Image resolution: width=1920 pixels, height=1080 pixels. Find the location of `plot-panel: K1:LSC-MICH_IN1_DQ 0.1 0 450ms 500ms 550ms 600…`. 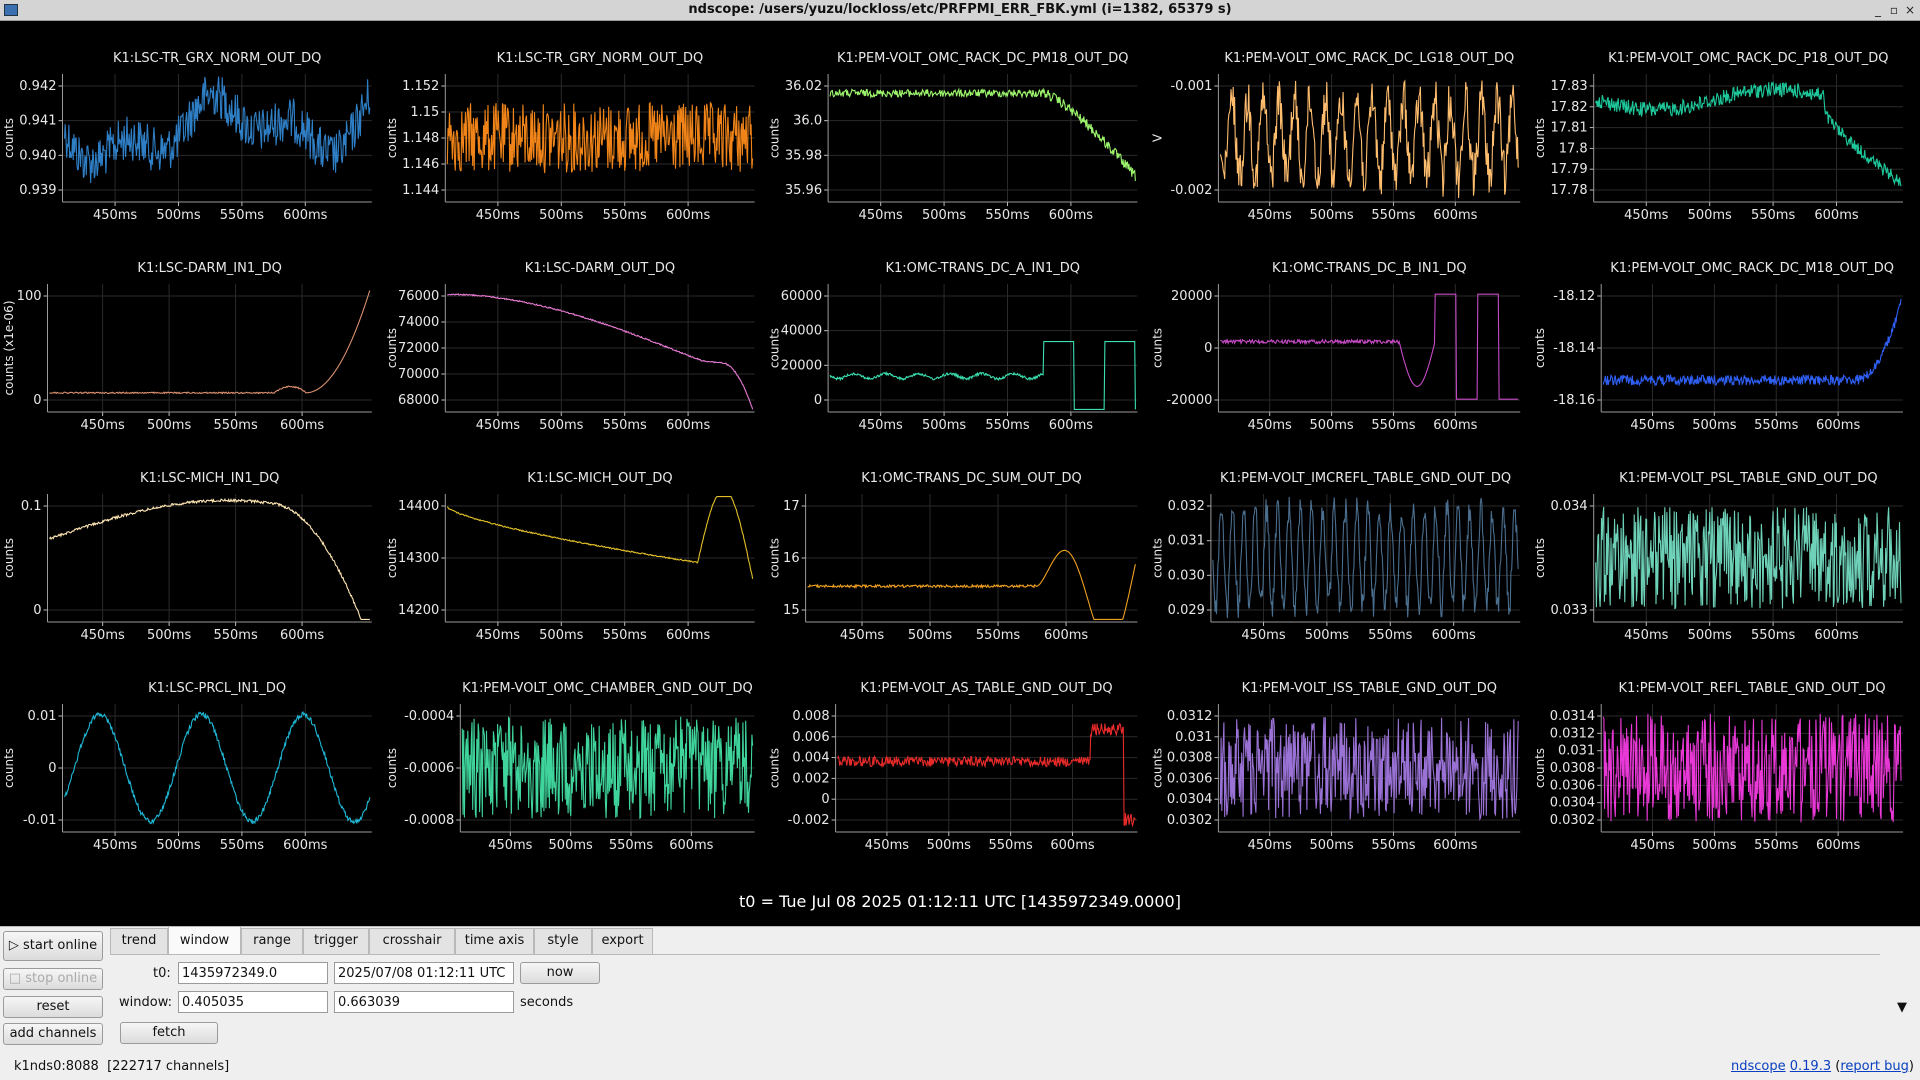

plot-panel: K1:LSC-MICH_IN1_DQ 0.1 0 450ms 500ms 550ms 600… is located at coordinates (187, 557).